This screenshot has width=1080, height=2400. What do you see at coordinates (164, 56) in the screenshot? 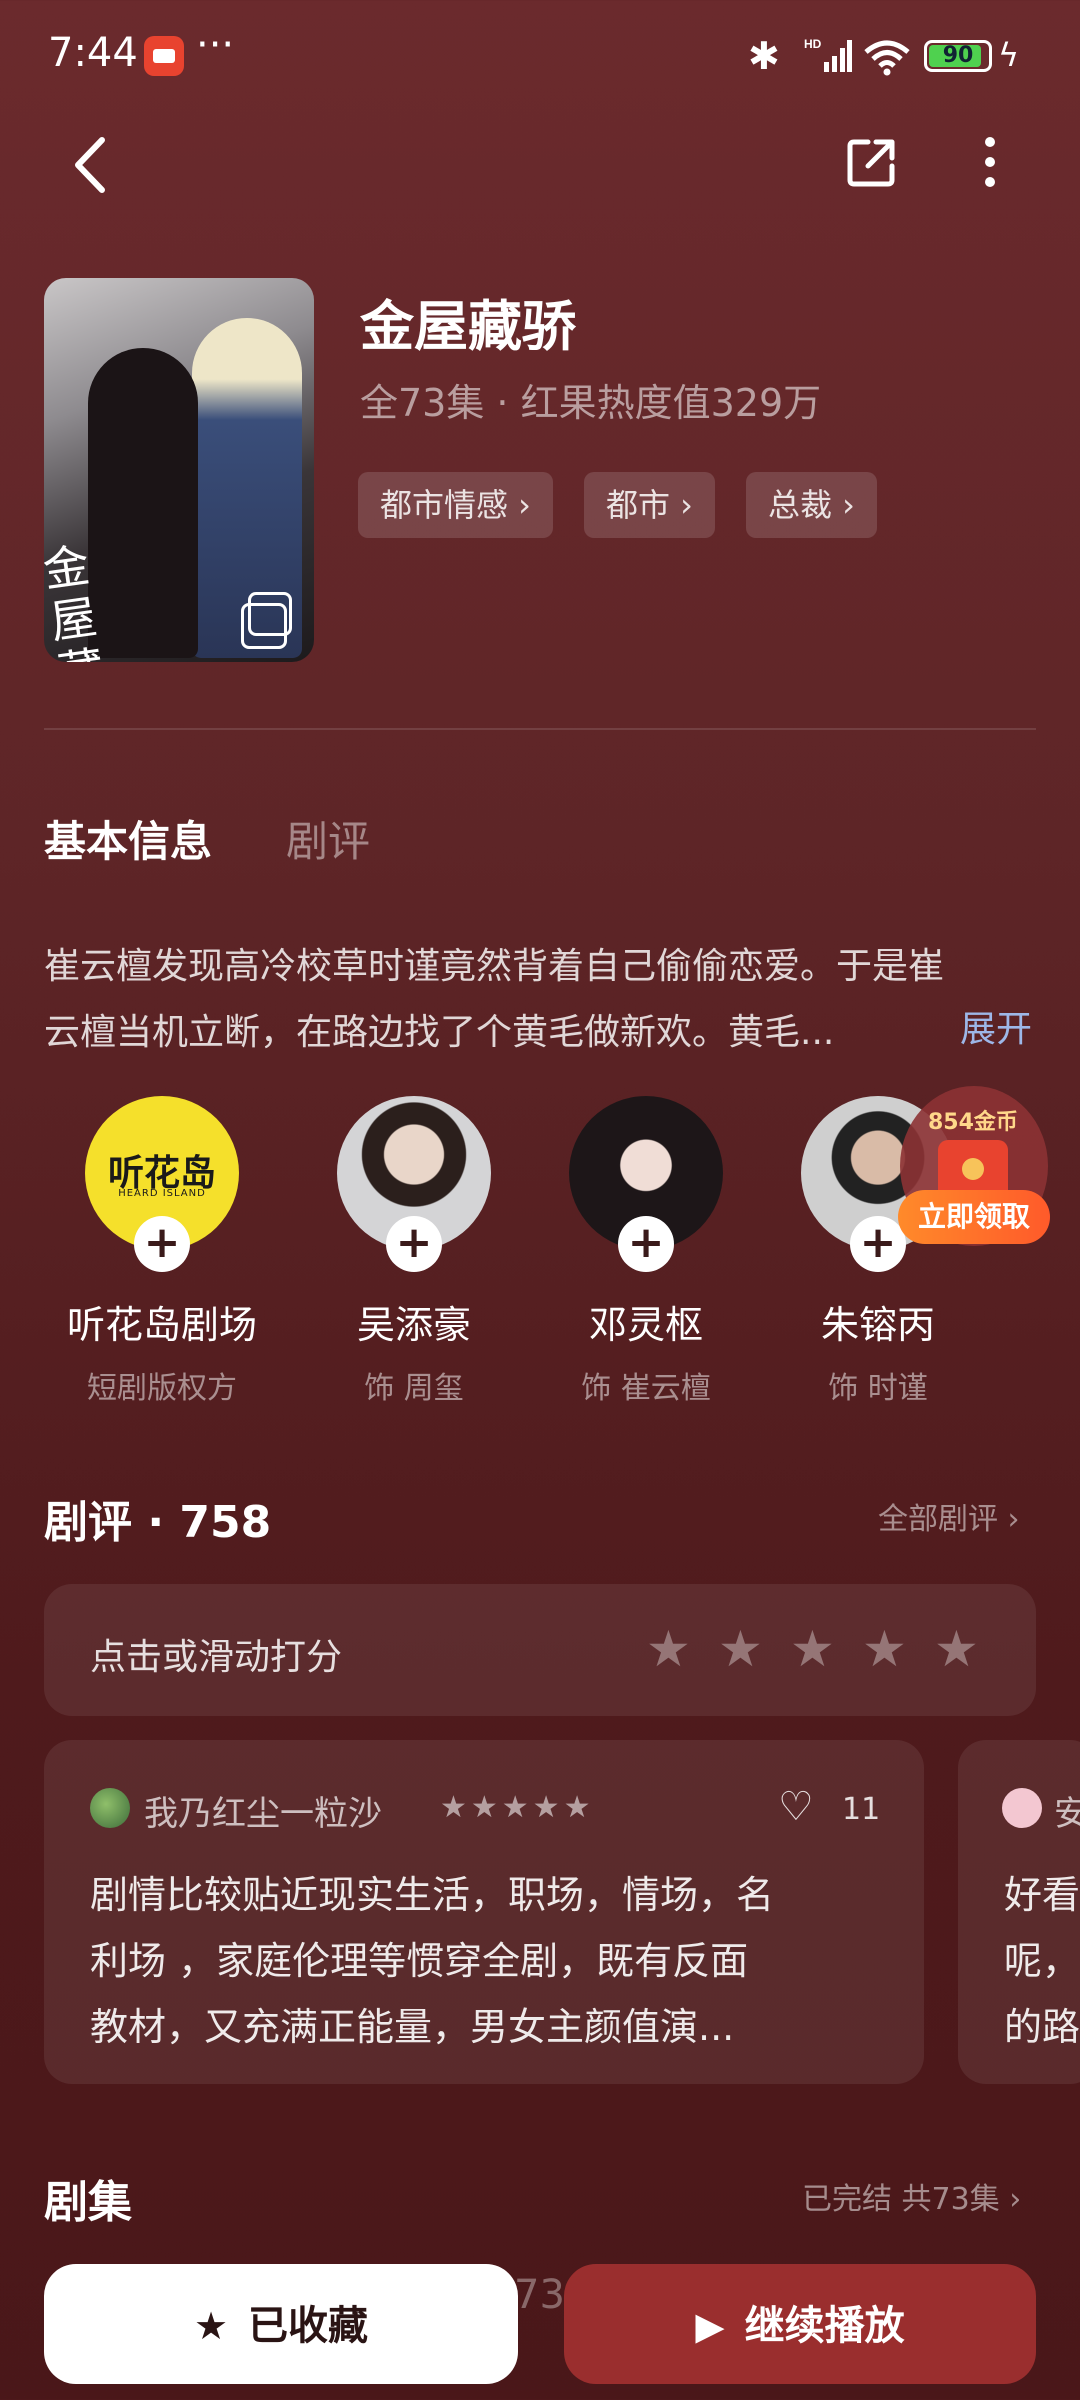
I see `app-notification-icon` at bounding box center [164, 56].